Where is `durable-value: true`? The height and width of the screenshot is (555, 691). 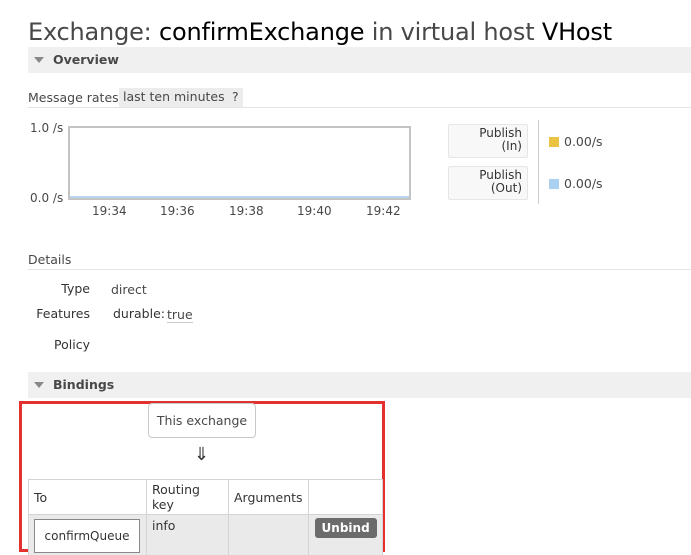 durable-value: true is located at coordinates (180, 315).